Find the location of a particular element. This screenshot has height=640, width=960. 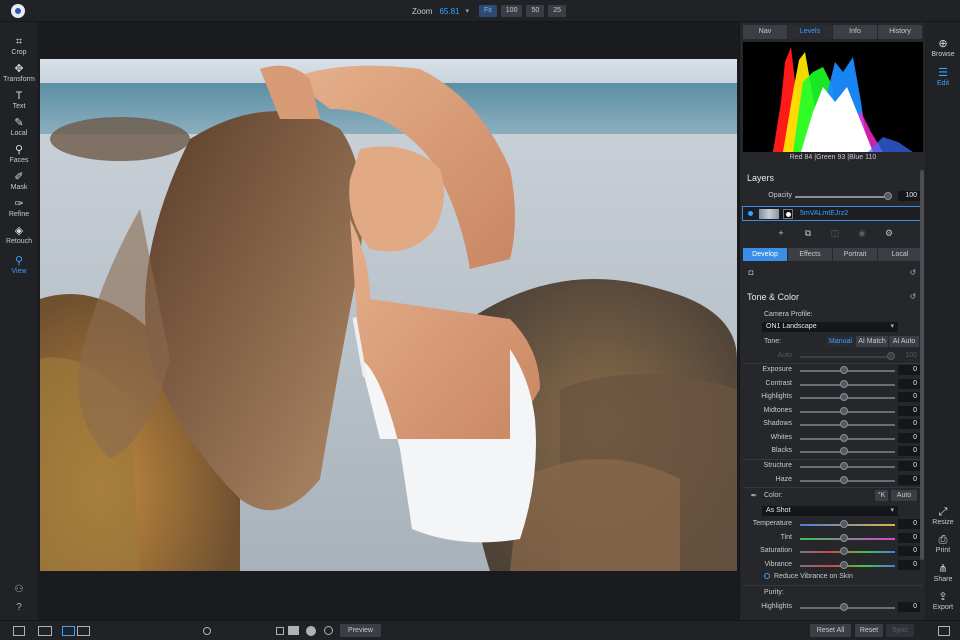

tab-effects: Effects is located at coordinates (810, 254).